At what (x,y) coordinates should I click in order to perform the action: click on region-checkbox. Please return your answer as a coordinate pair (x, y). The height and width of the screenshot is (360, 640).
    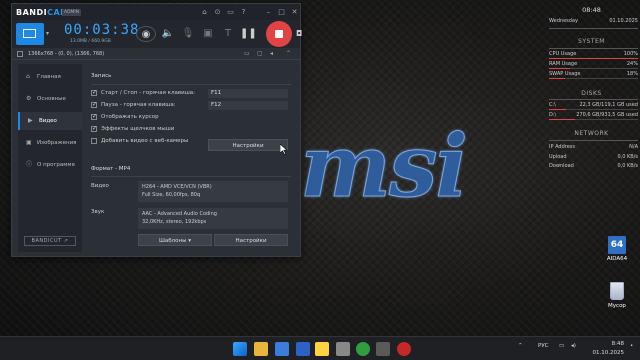
    Looking at the image, I should click on (20, 54).